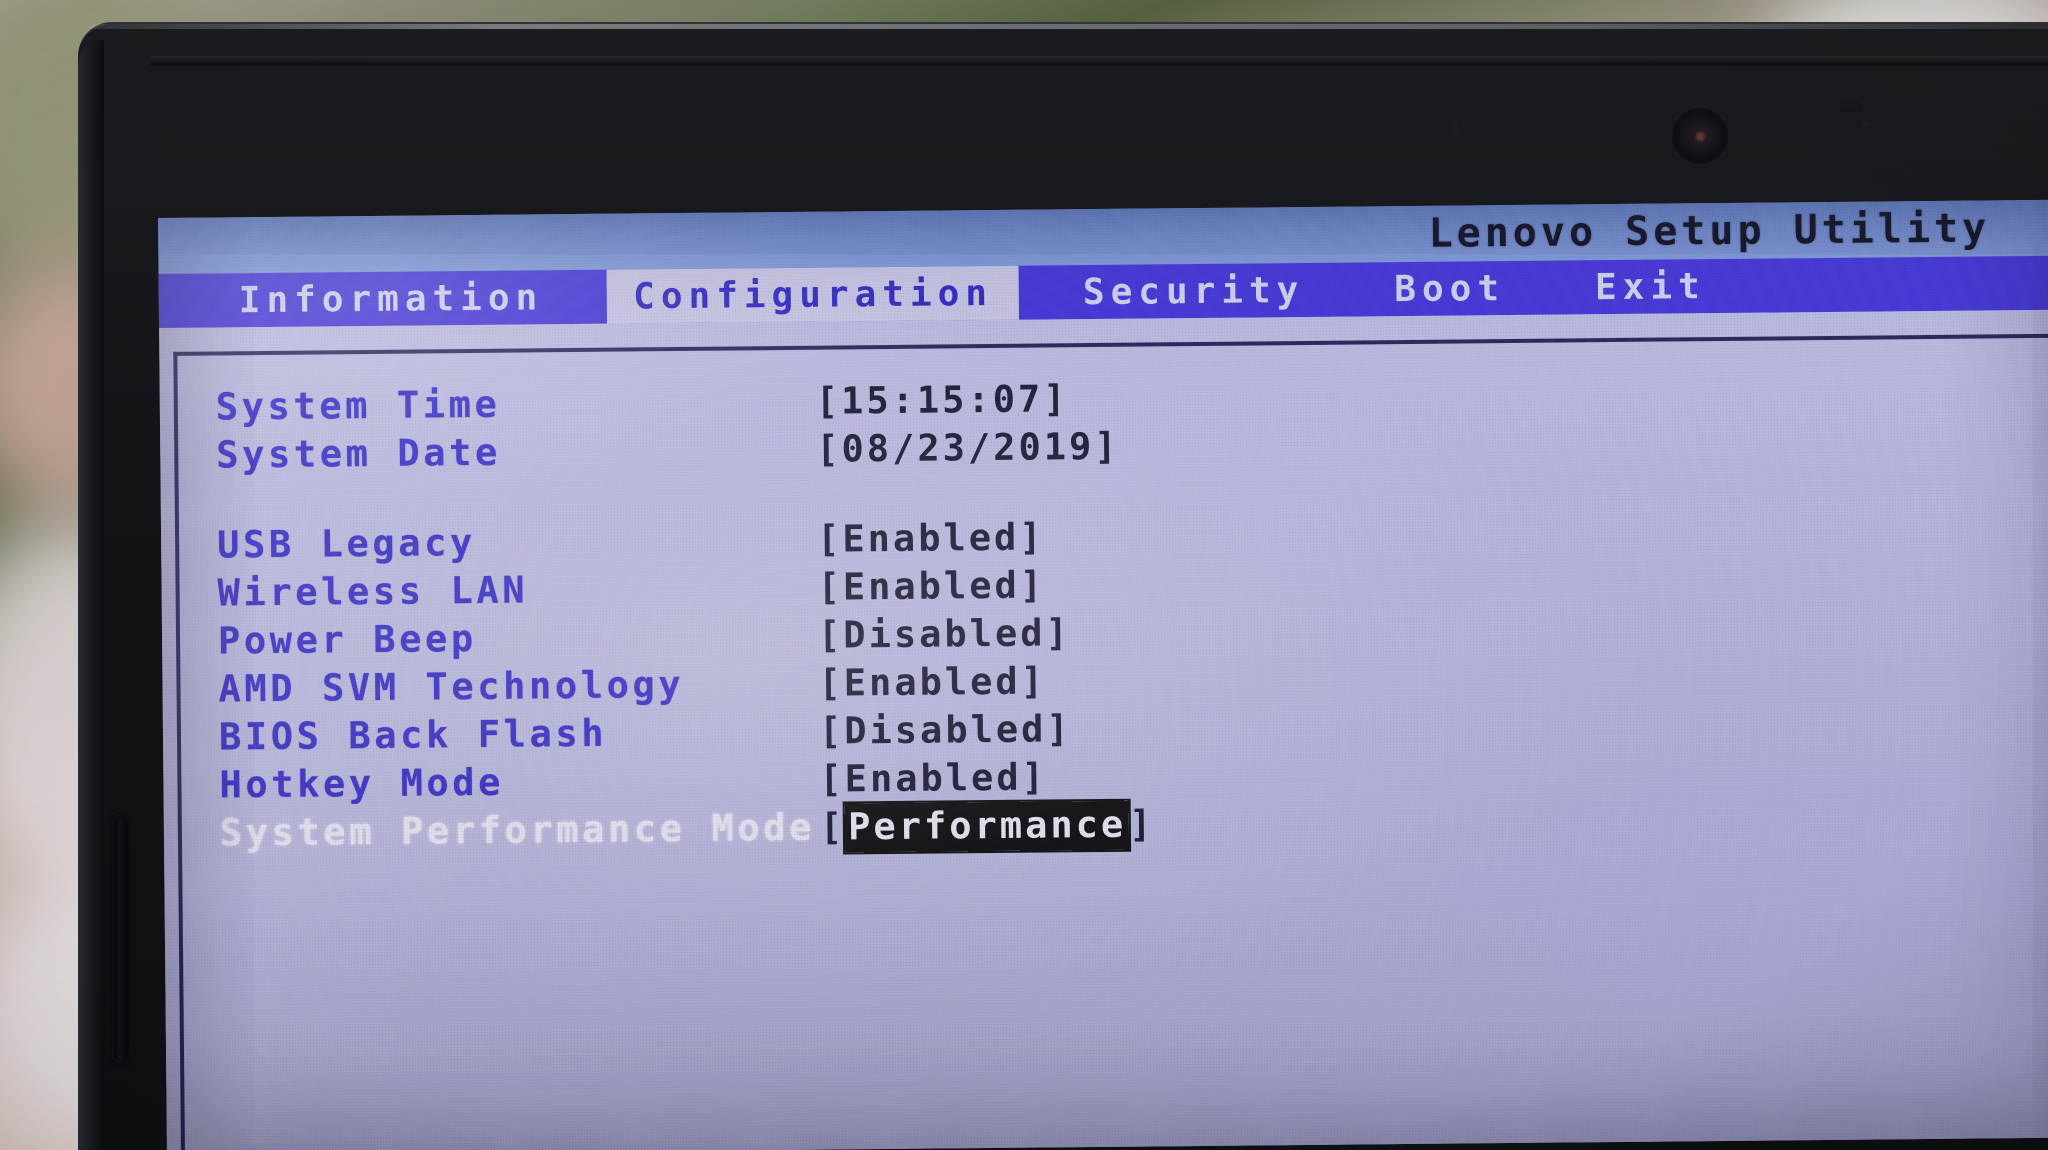 This screenshot has height=1150, width=2048. I want to click on tab-configuration: Configuration, so click(813, 294).